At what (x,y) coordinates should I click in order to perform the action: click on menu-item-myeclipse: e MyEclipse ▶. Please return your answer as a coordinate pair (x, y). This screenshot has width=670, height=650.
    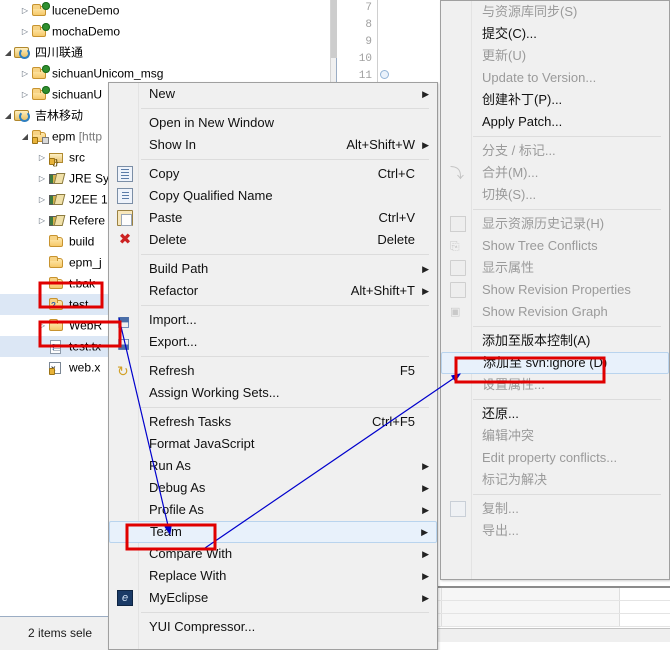
    Looking at the image, I should click on (273, 598).